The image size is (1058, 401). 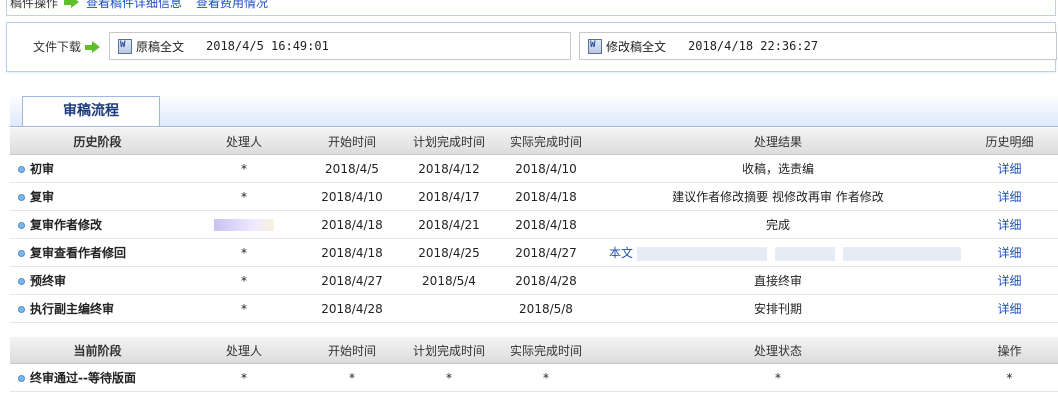 I want to click on plan-cell: 2018/5/4, so click(x=449, y=280).